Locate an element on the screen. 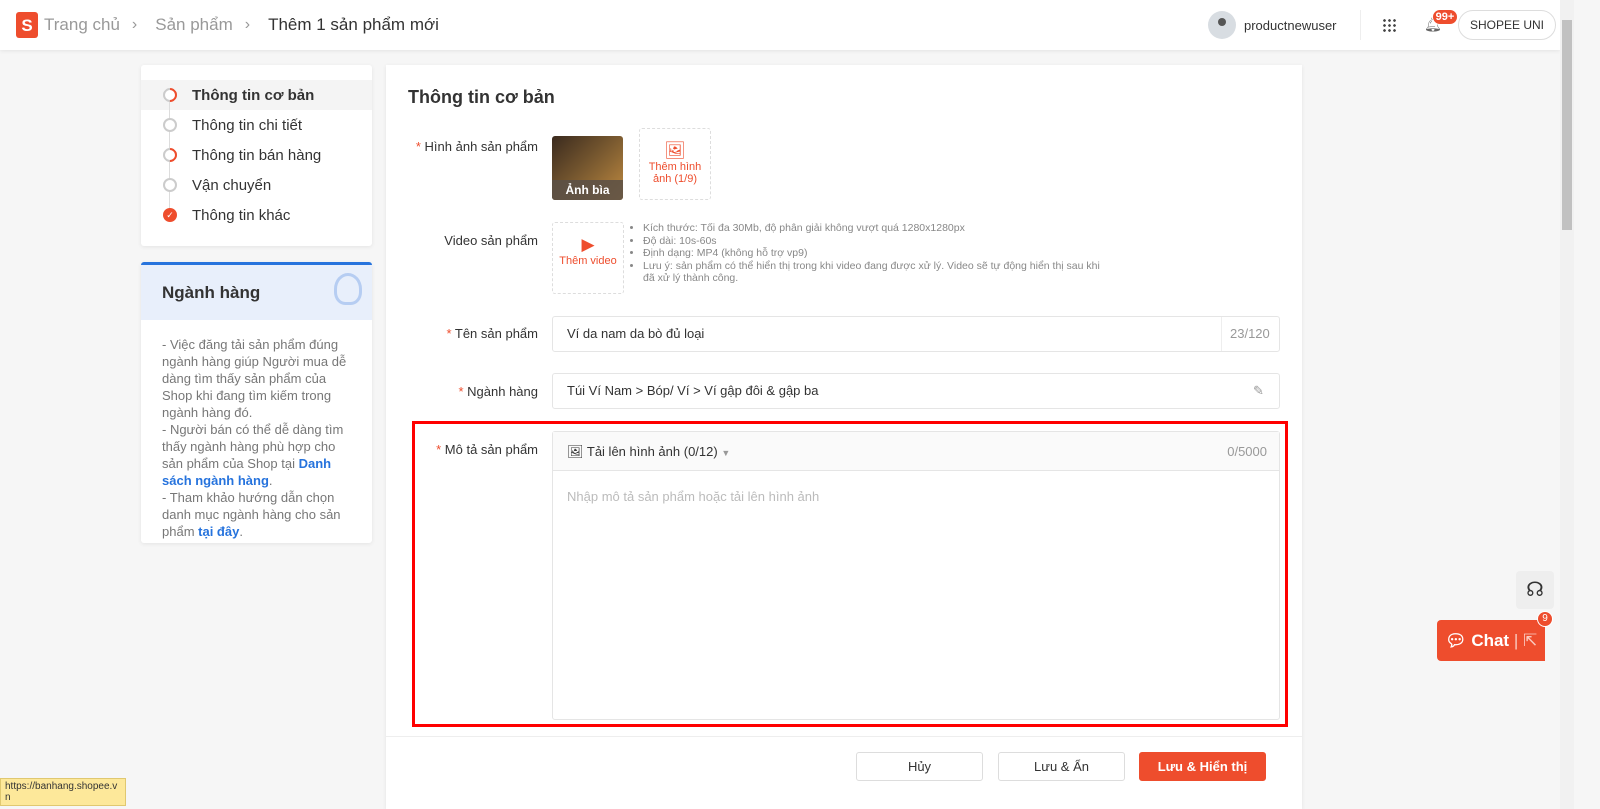 The width and height of the screenshot is (1600, 809). status-url: https://banhang.shopee.vn is located at coordinates (63, 792).